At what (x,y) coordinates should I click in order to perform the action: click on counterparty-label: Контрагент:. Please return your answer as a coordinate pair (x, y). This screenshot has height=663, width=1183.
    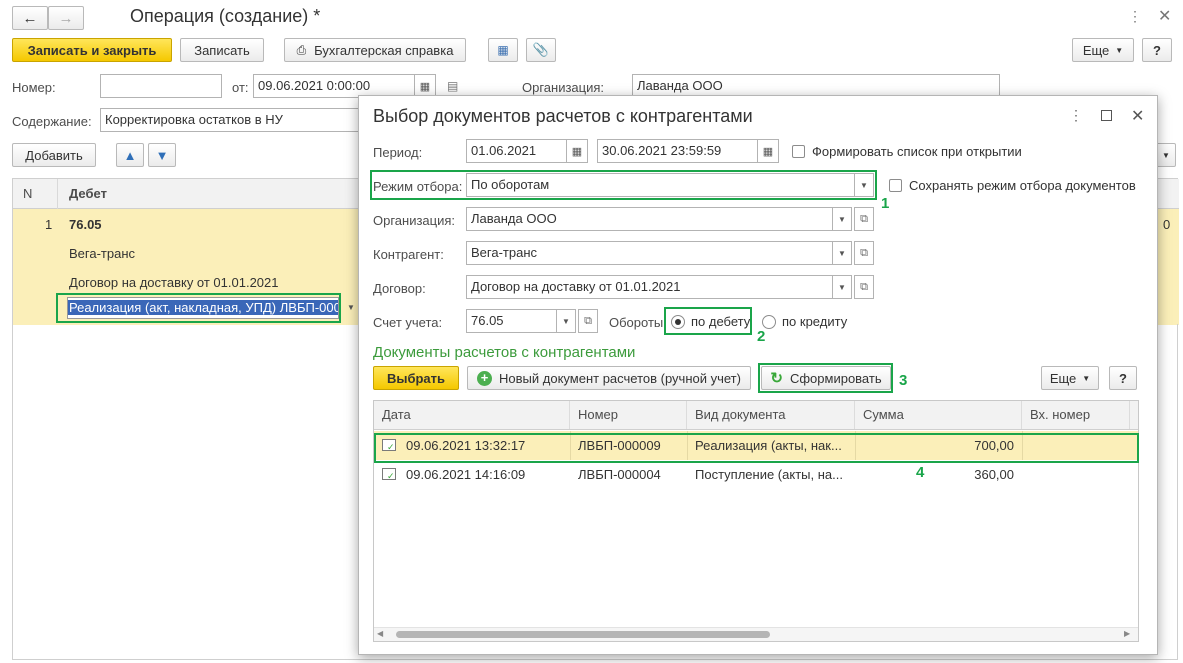
    Looking at the image, I should click on (408, 254).